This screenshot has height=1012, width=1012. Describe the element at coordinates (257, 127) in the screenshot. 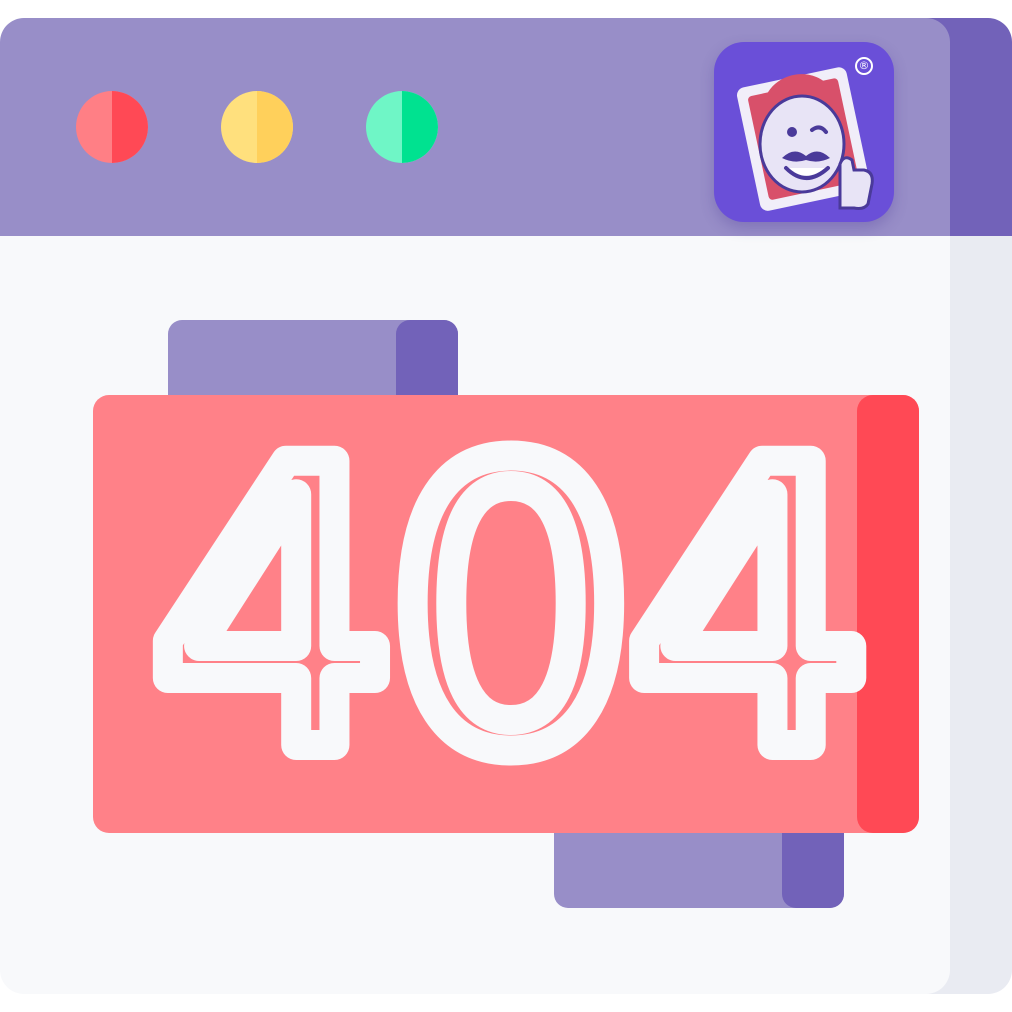

I see `minimize-window-button` at that location.